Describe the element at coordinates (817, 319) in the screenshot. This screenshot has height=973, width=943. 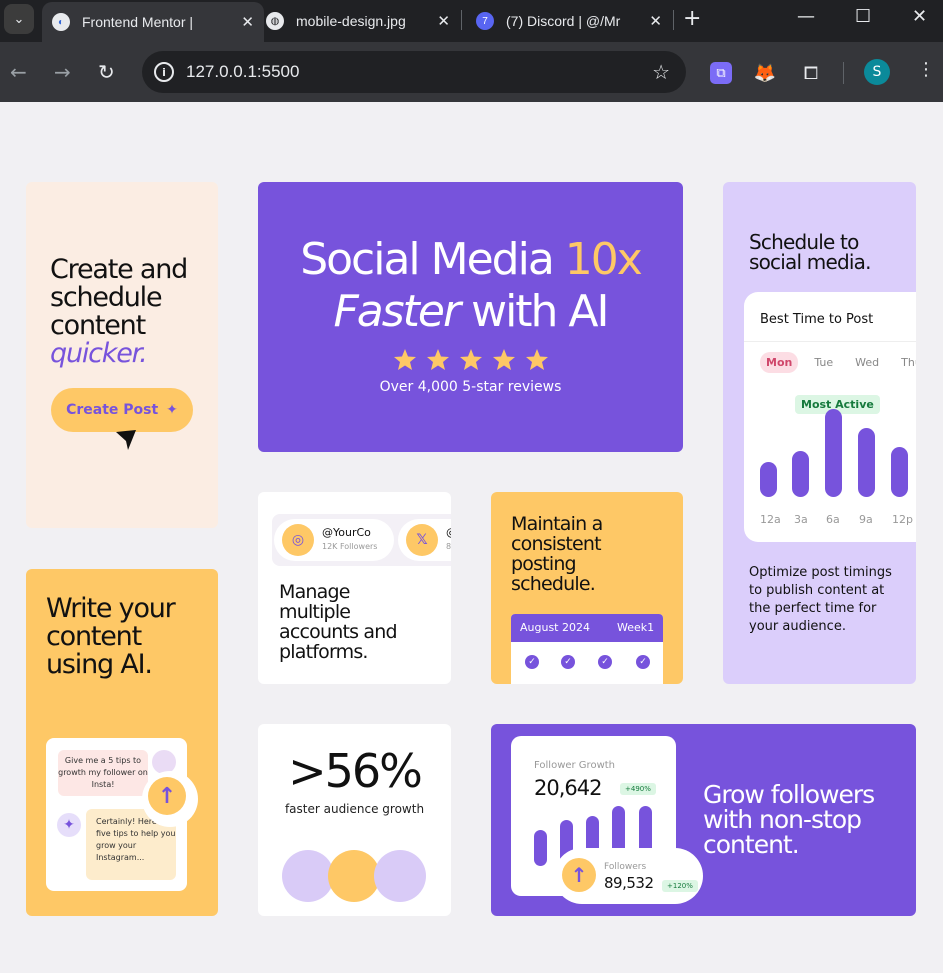
I see `best-time-title: Best Time to Post` at that location.